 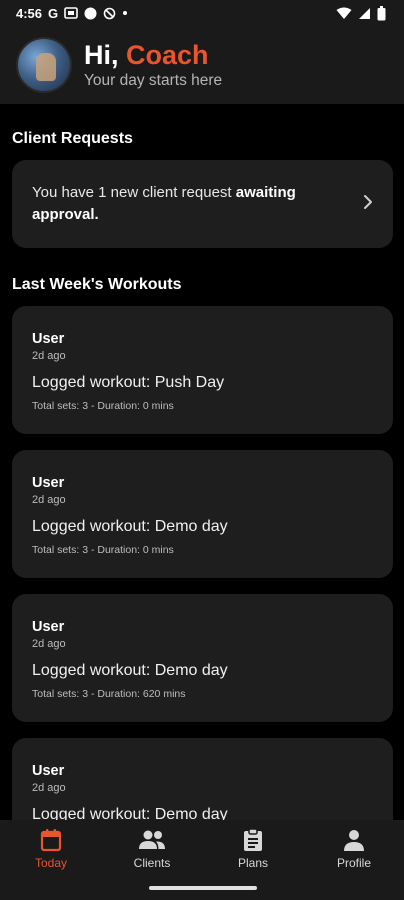 I want to click on greeting-name: Coach, so click(x=167, y=55).